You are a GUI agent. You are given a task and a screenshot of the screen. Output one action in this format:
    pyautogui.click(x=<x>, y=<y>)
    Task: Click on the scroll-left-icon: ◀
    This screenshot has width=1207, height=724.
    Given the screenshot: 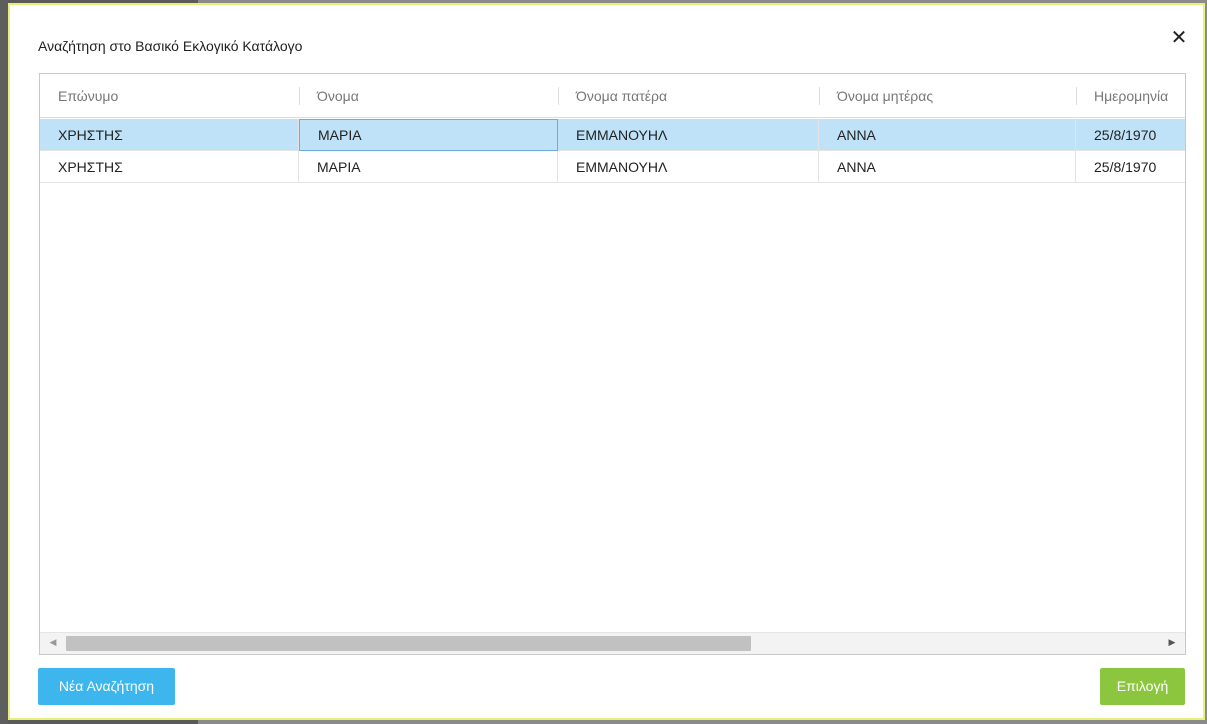 What is the action you would take?
    pyautogui.click(x=53, y=642)
    